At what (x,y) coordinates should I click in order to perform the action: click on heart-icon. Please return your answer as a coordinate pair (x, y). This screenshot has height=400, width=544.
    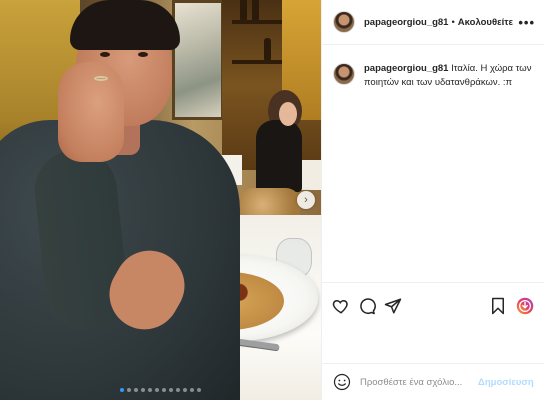
    Looking at the image, I should click on (341, 306).